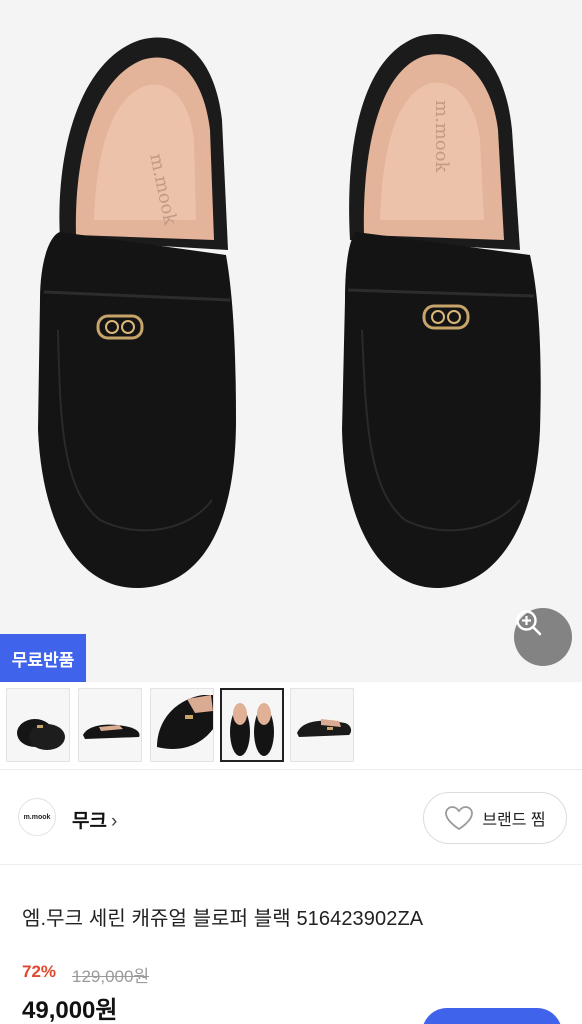  Describe the element at coordinates (111, 976) in the screenshot. I see `original-price: 129,000원` at that location.